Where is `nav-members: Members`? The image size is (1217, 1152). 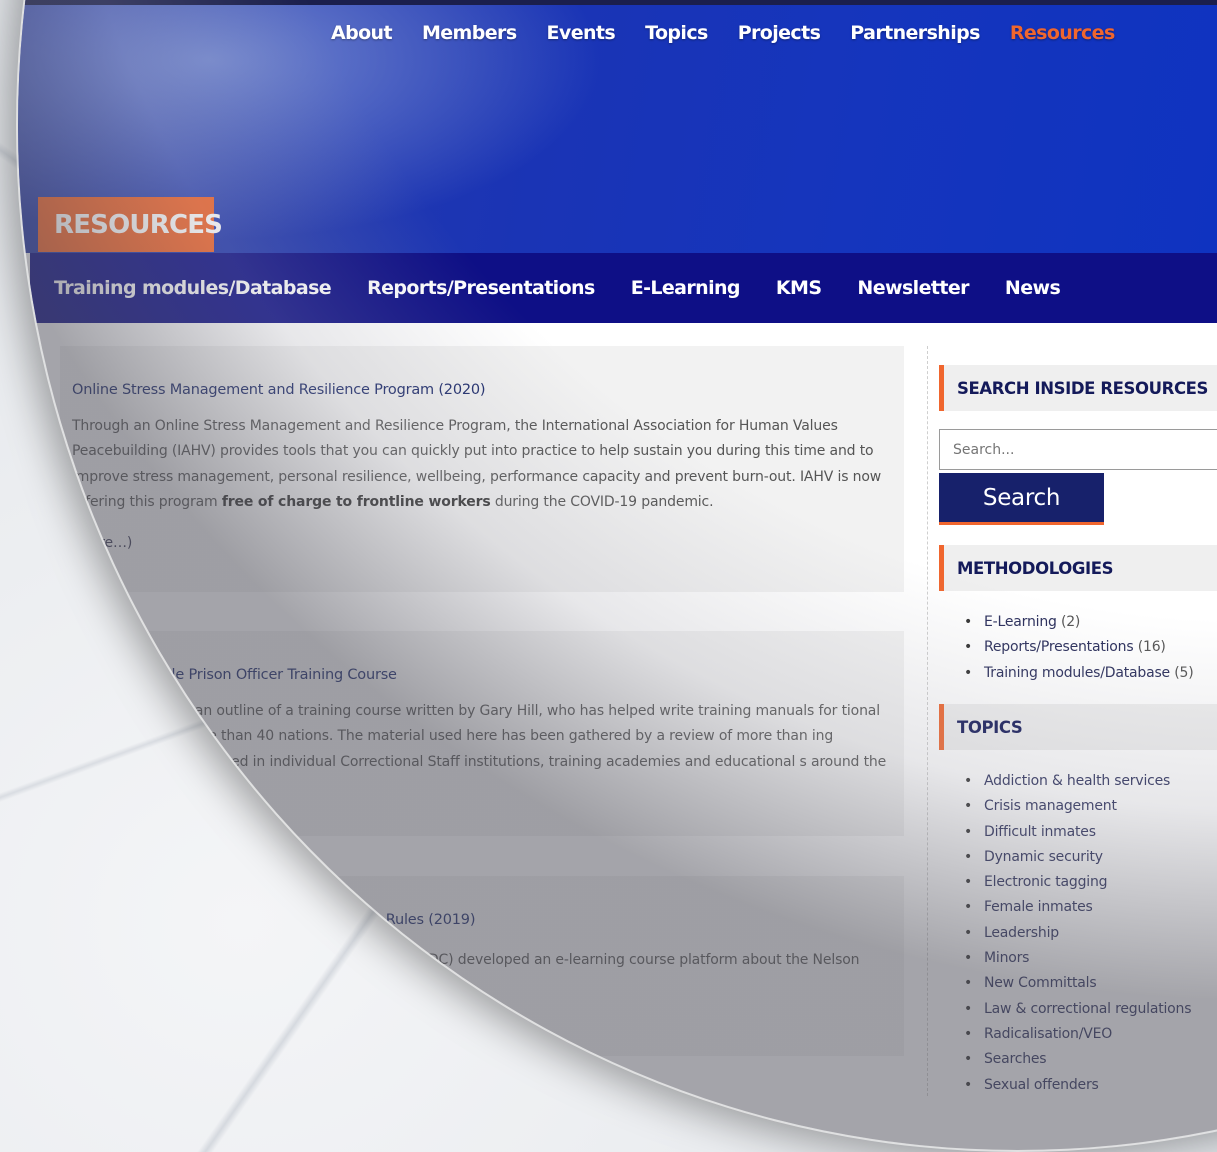
nav-members: Members is located at coordinates (469, 33).